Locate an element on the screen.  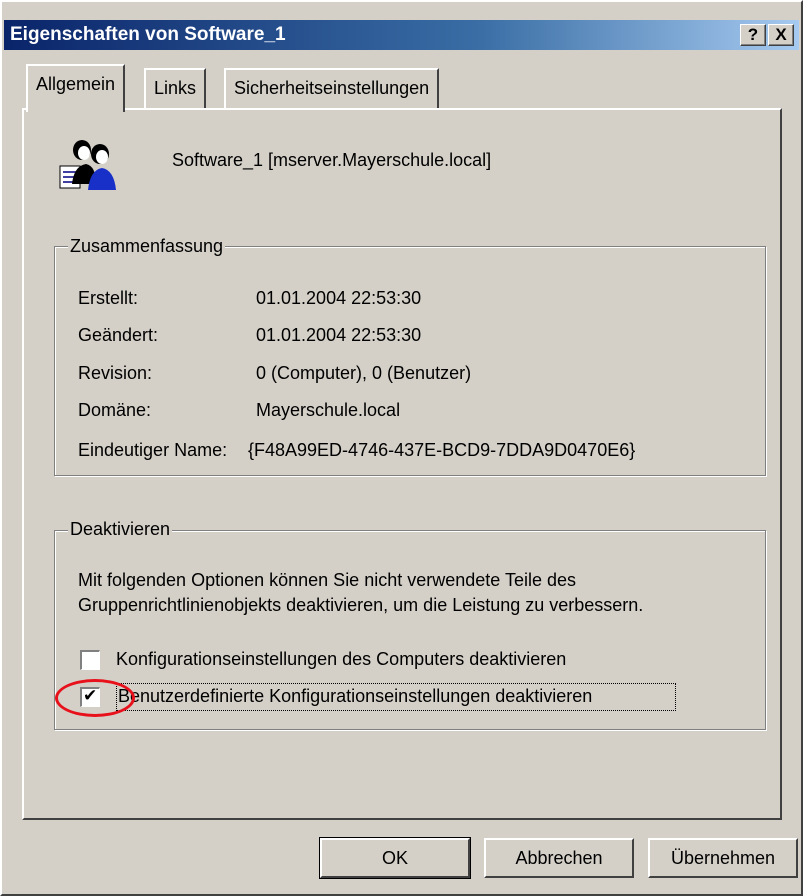
created-value: 01.01.2004 22:53:30 is located at coordinates (339, 298).